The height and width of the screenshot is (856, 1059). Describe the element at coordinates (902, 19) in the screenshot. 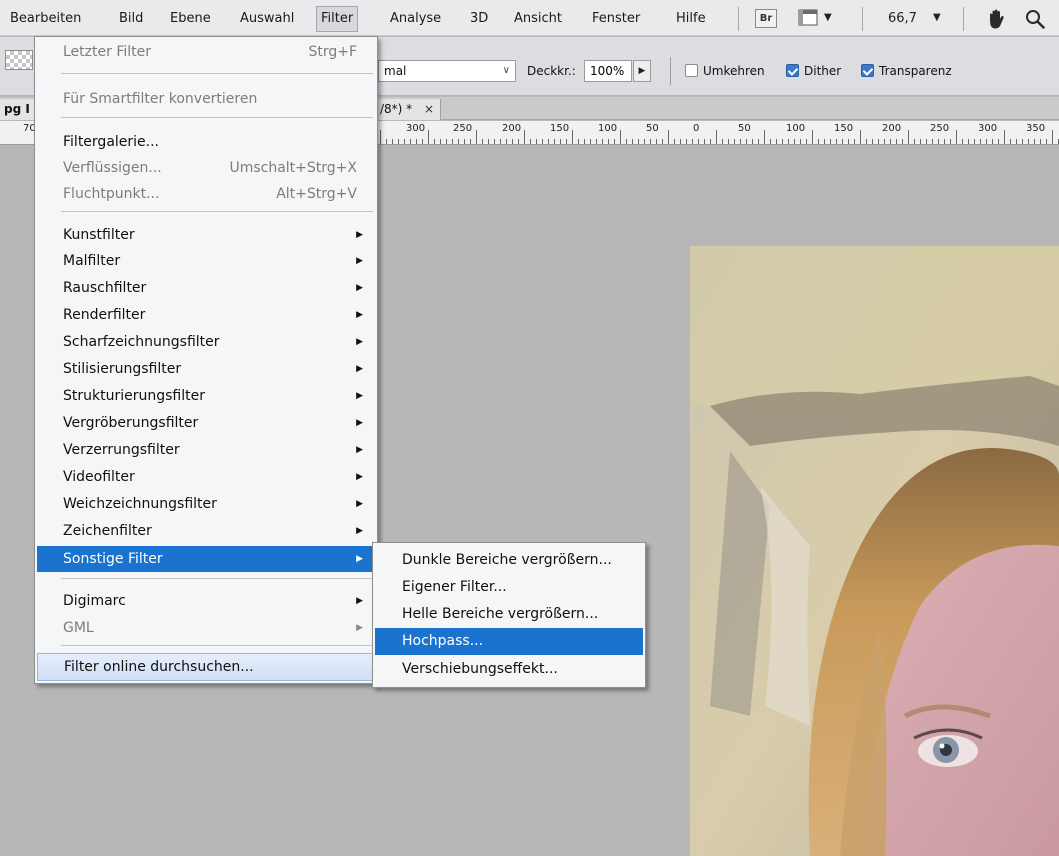

I see `zoom-level: 66,7` at that location.